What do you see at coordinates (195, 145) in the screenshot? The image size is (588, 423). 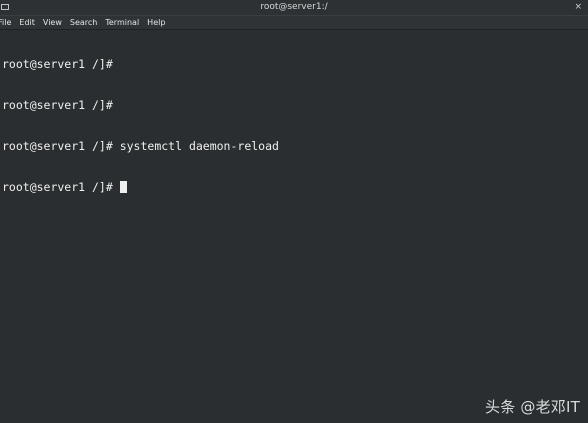 I see `shell-command: systemctl daemon-reload` at bounding box center [195, 145].